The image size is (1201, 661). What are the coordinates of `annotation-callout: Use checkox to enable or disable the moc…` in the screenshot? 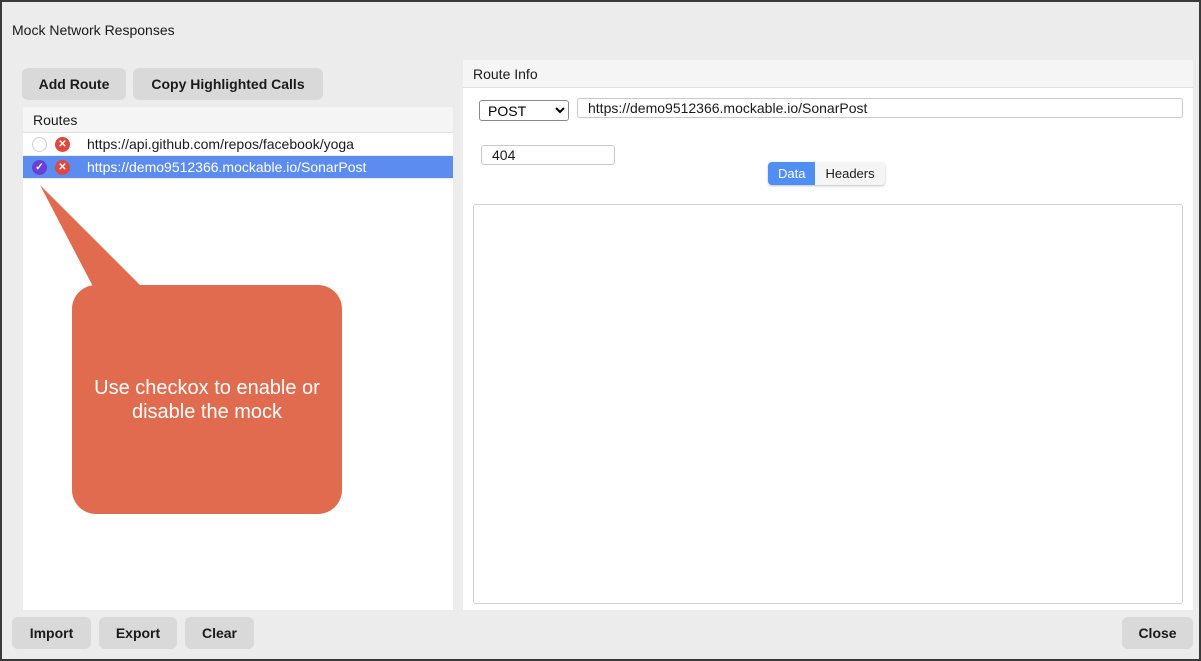 It's located at (207, 399).